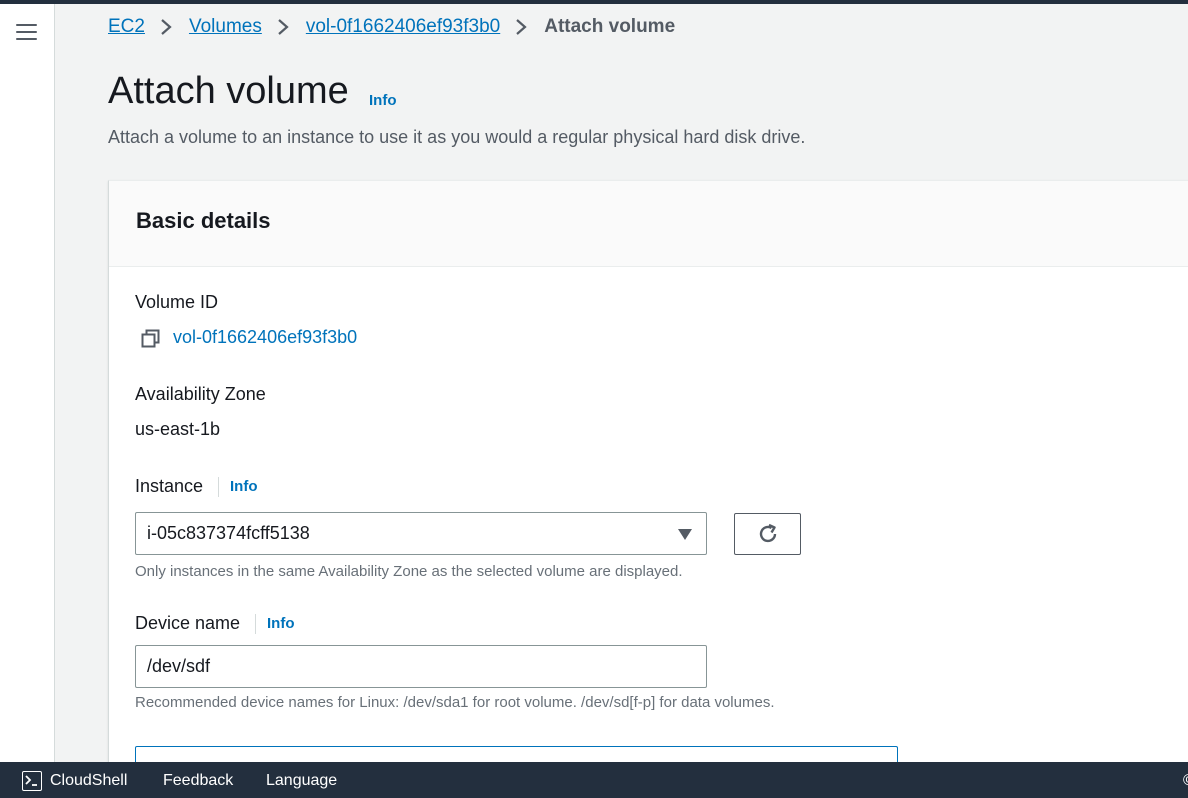 This screenshot has height=798, width=1188. Describe the element at coordinates (177, 302) in the screenshot. I see `volume-id-label: Volume ID` at that location.